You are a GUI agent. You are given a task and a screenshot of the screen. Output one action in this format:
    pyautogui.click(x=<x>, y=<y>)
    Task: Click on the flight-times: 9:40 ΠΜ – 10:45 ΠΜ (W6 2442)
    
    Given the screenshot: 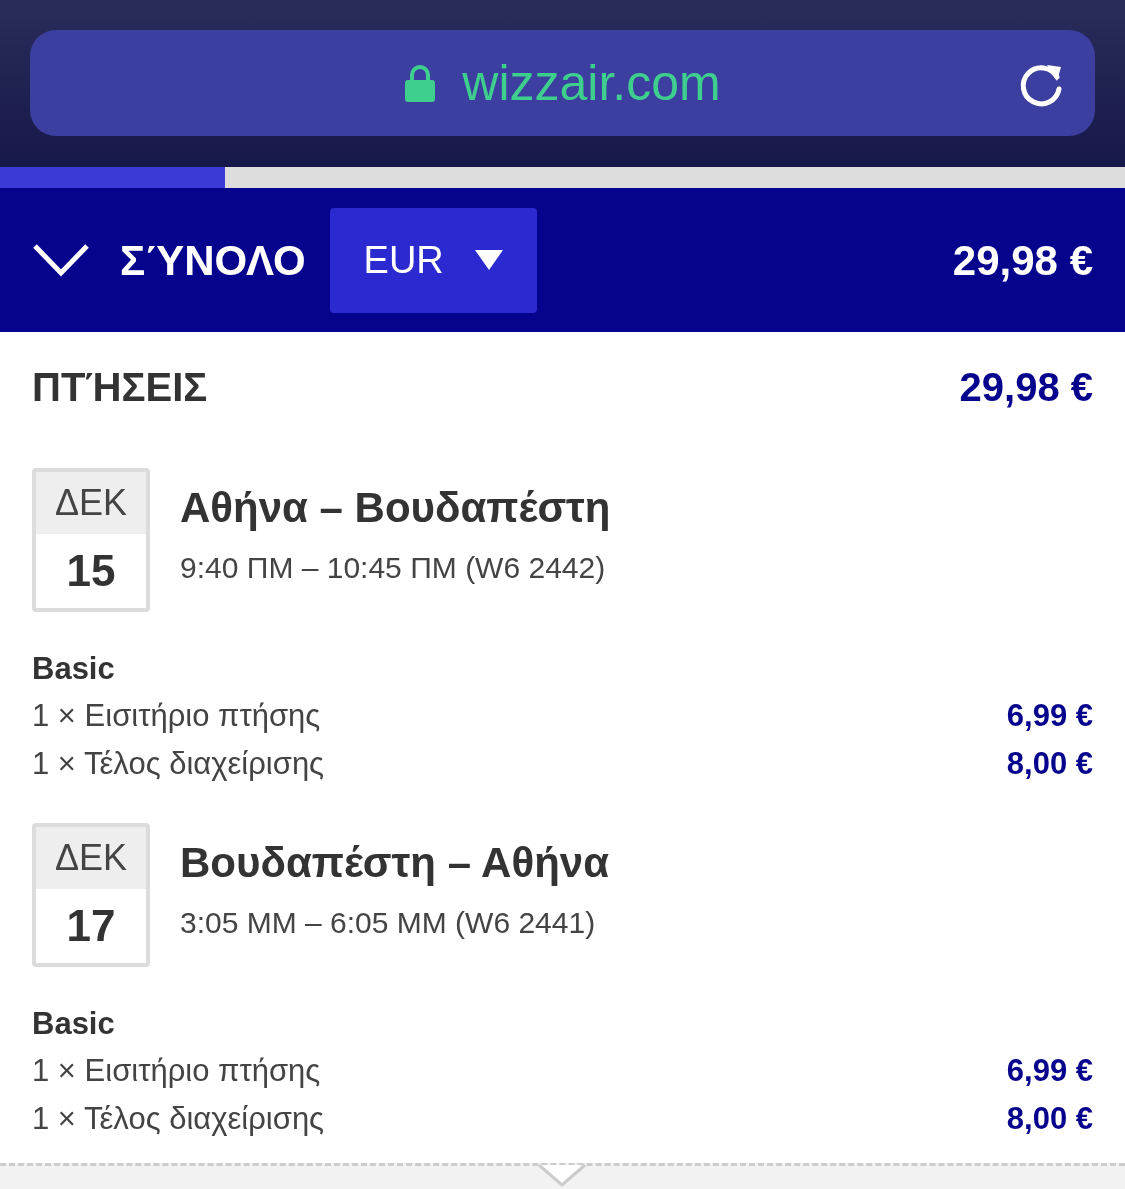 What is the action you would take?
    pyautogui.click(x=393, y=568)
    